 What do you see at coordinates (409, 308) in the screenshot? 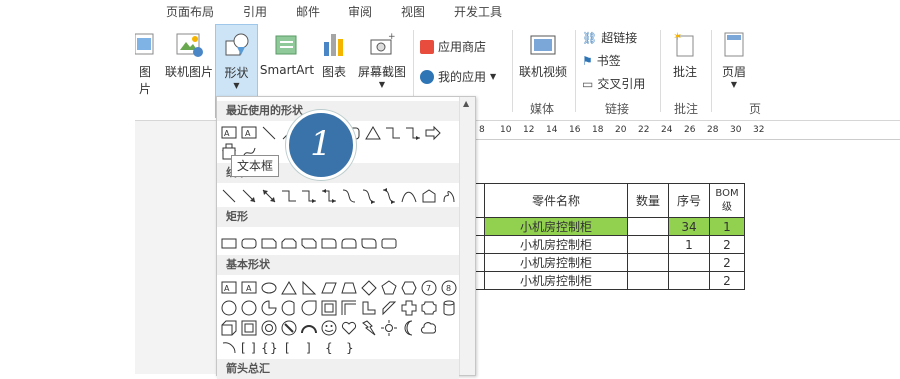
I see `cross-shape-icon` at bounding box center [409, 308].